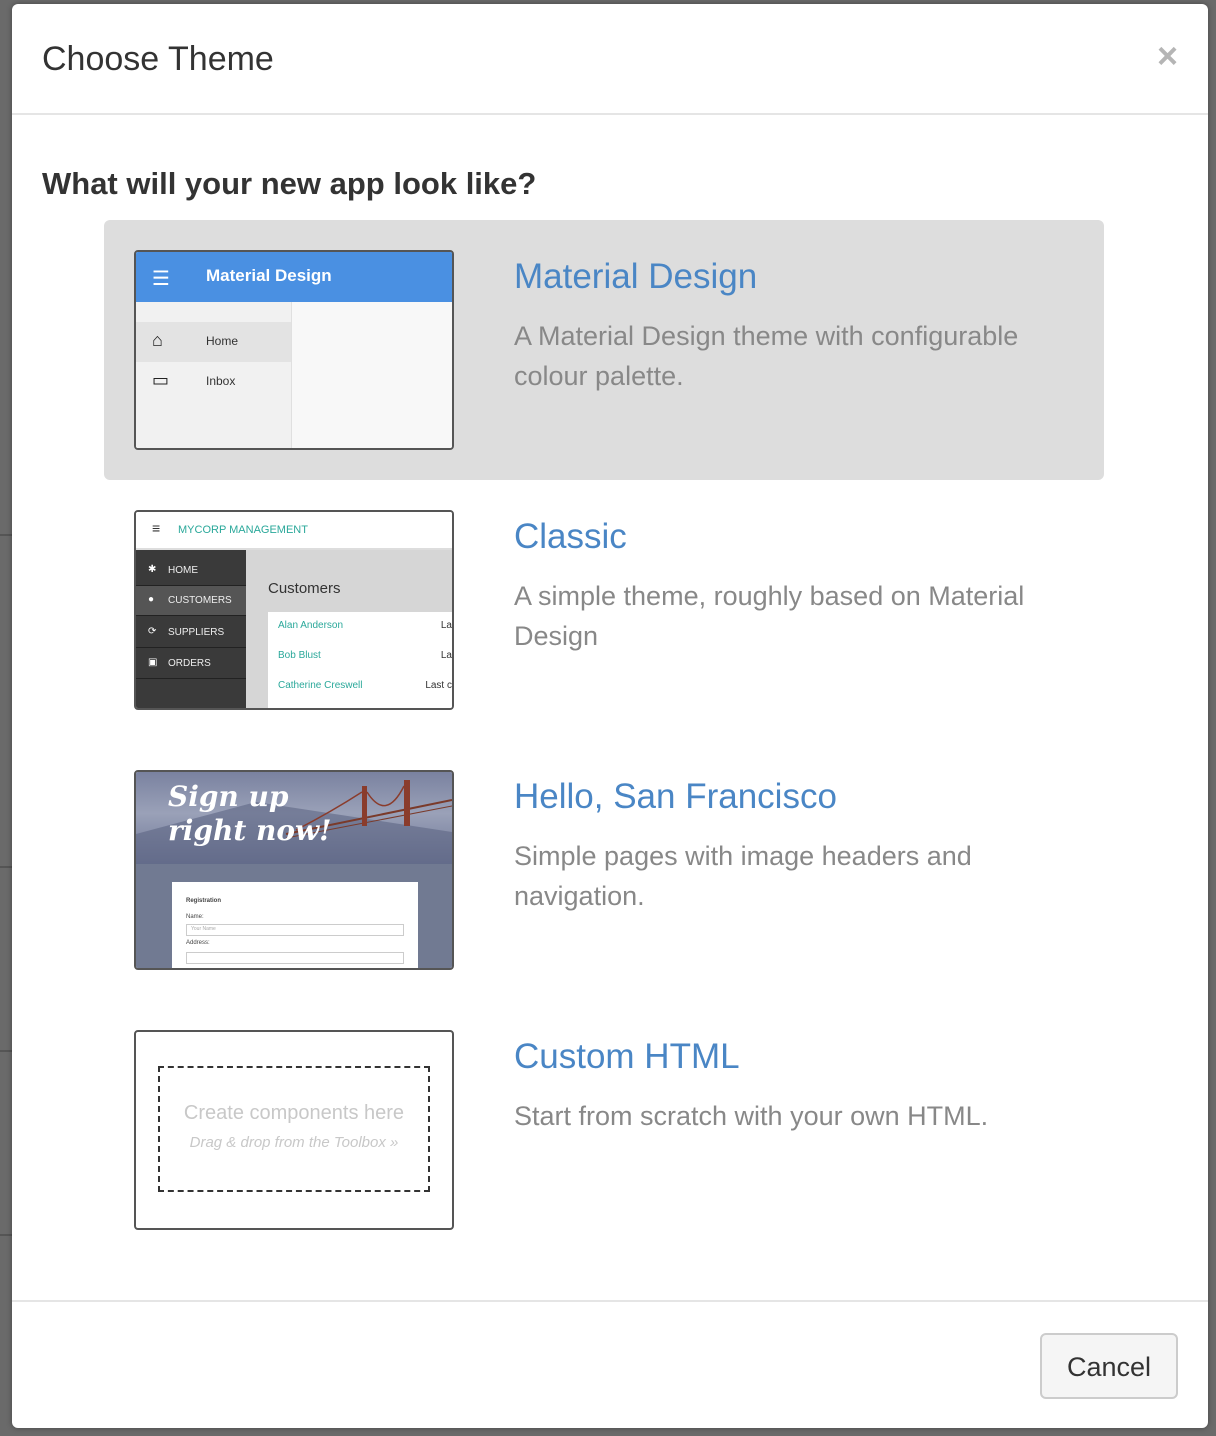  What do you see at coordinates (304, 588) in the screenshot?
I see `thumbnail-page-title: Customers` at bounding box center [304, 588].